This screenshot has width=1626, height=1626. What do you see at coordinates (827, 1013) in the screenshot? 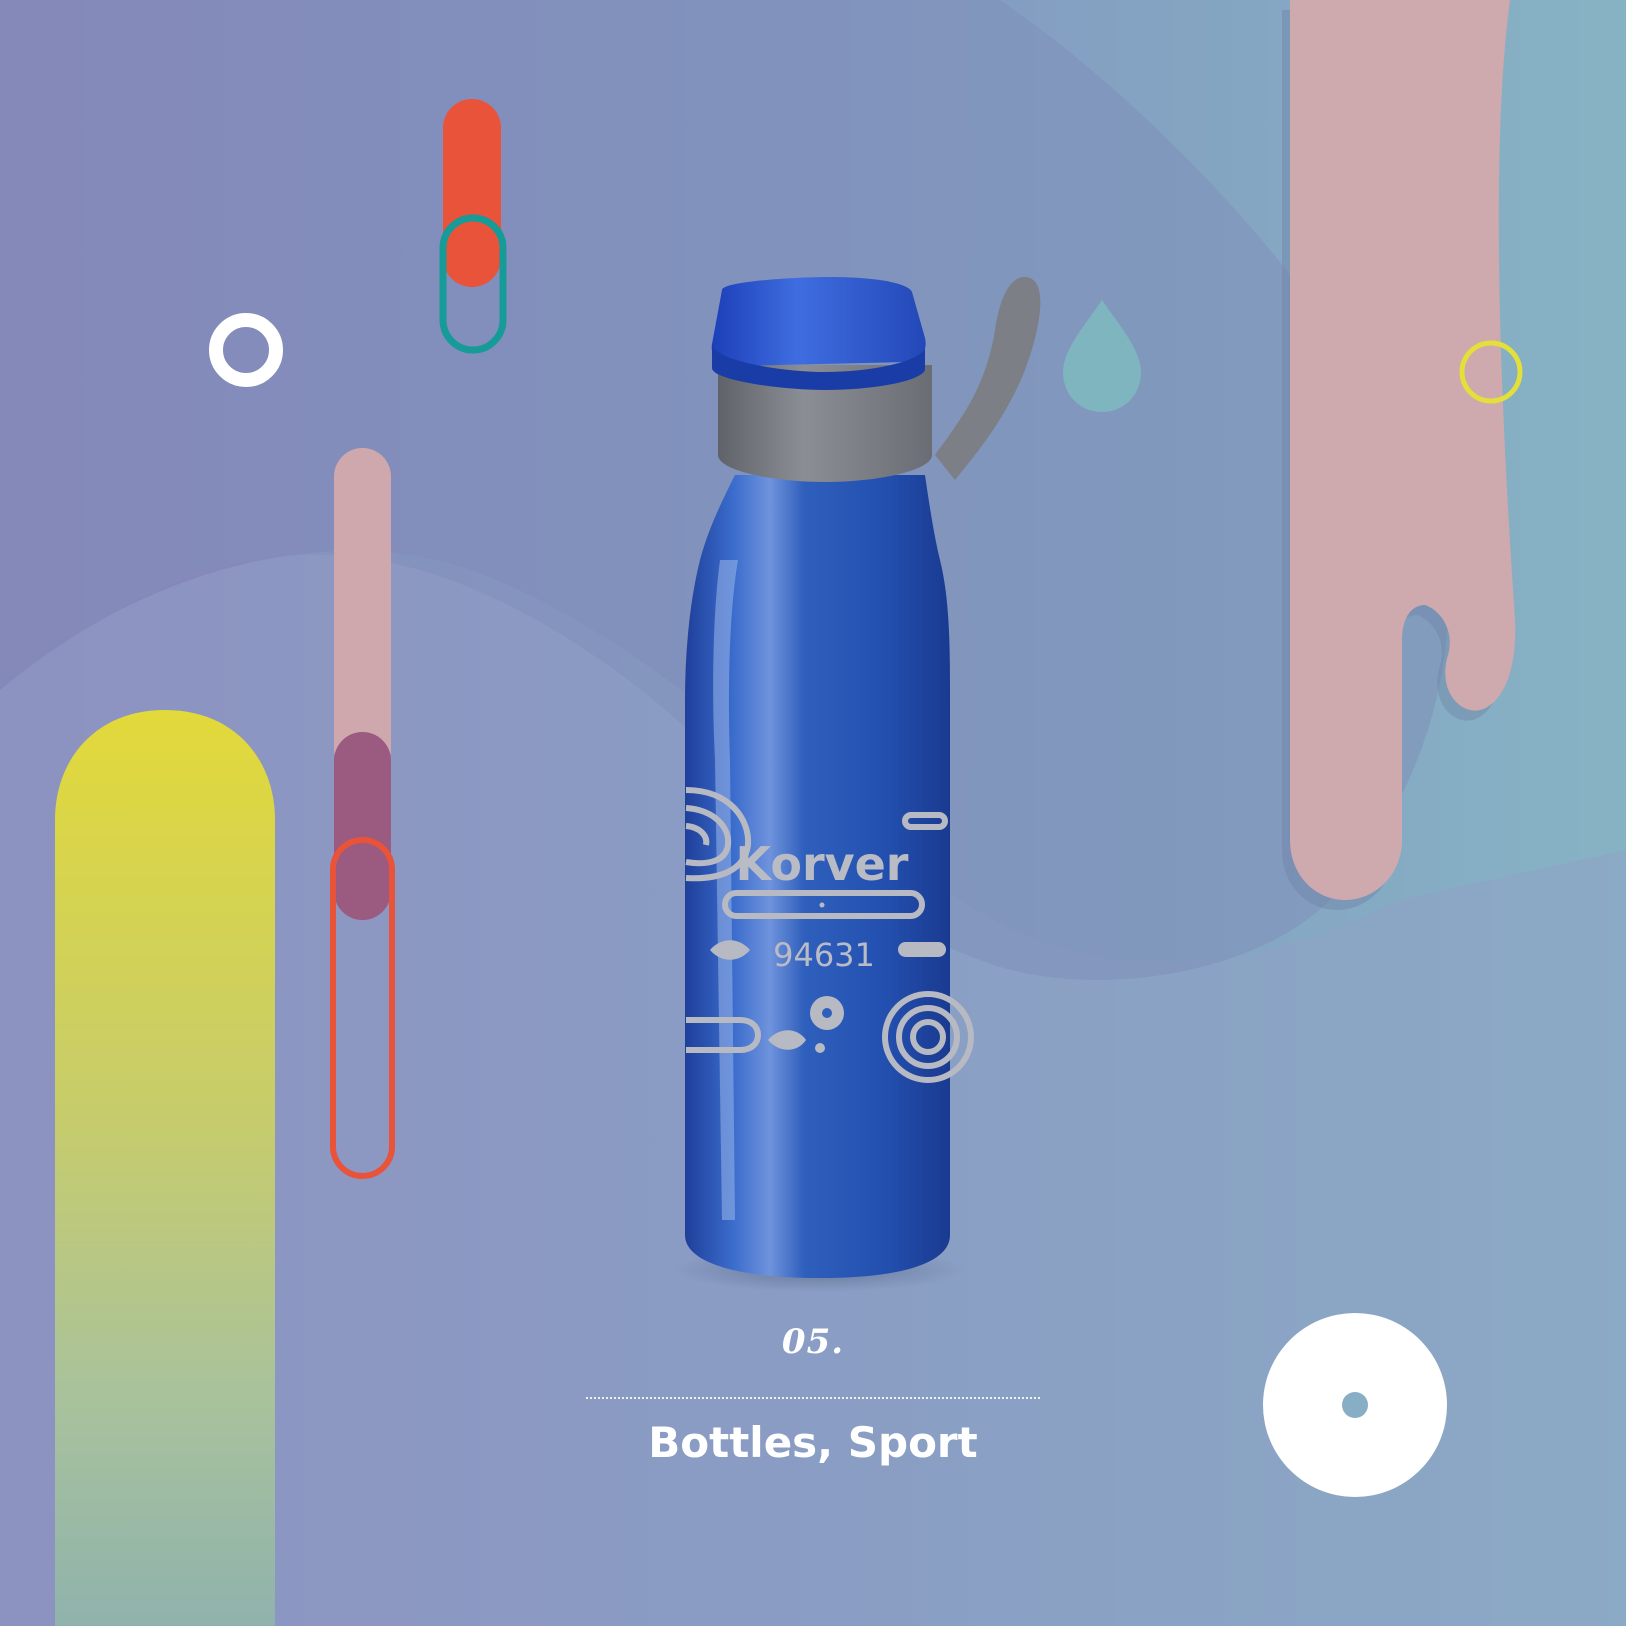
I see `engraving-dot-hole` at bounding box center [827, 1013].